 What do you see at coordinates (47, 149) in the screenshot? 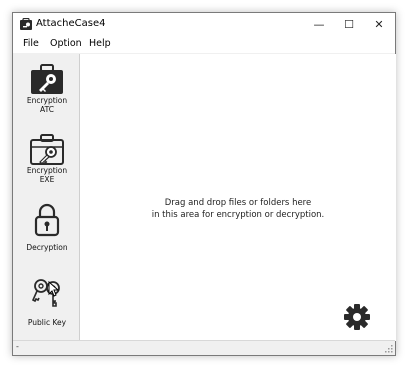
I see `briefcase-outline-key-icon` at bounding box center [47, 149].